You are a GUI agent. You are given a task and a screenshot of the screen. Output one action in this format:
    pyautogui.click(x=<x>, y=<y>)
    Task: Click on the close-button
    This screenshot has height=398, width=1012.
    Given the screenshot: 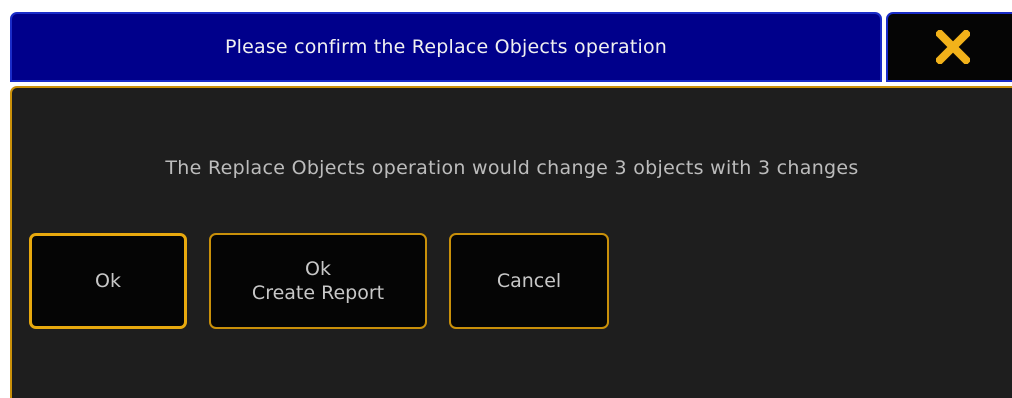 What is the action you would take?
    pyautogui.click(x=949, y=47)
    